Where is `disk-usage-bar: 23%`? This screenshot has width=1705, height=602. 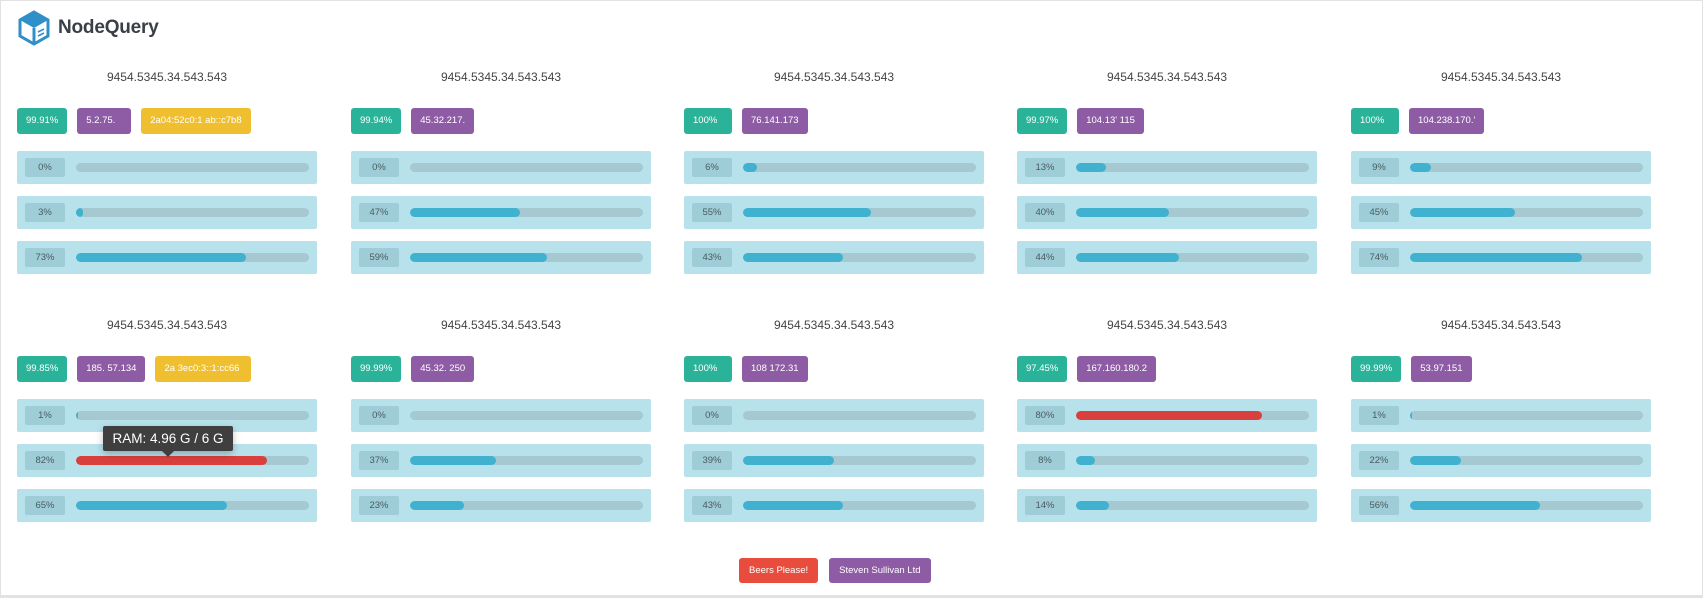 disk-usage-bar: 23% is located at coordinates (501, 505).